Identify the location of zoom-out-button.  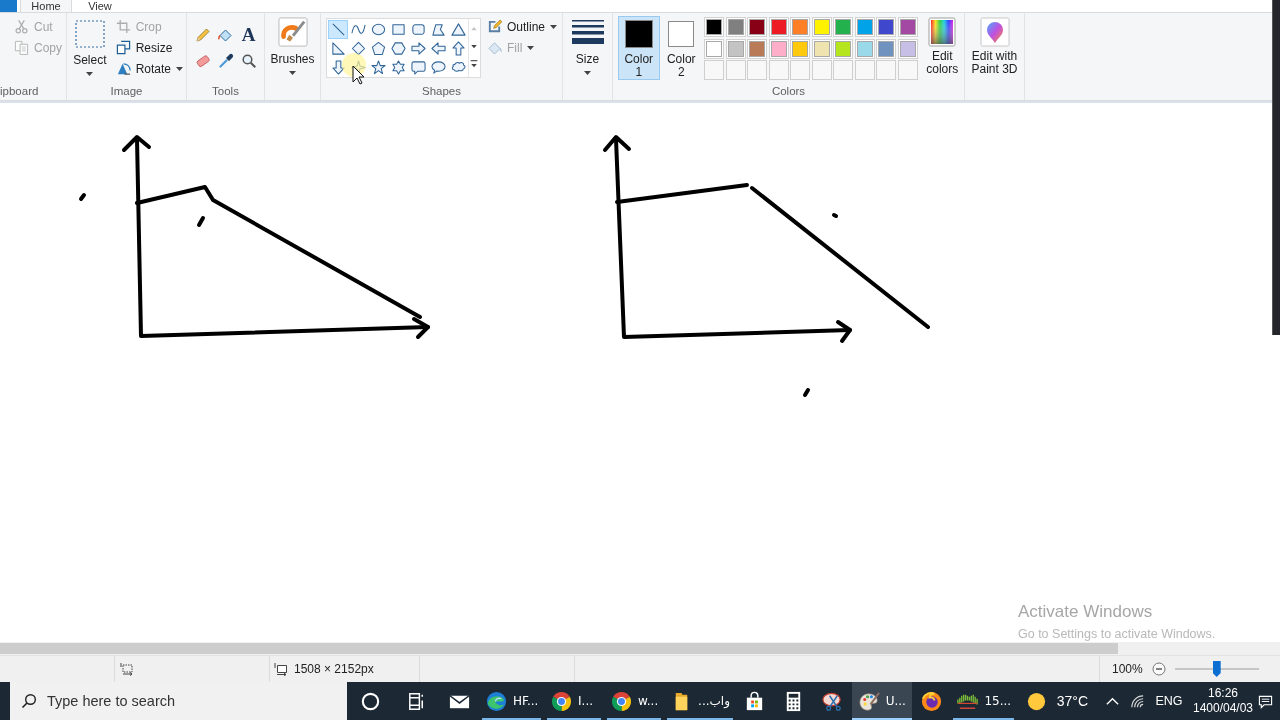
(1158, 669).